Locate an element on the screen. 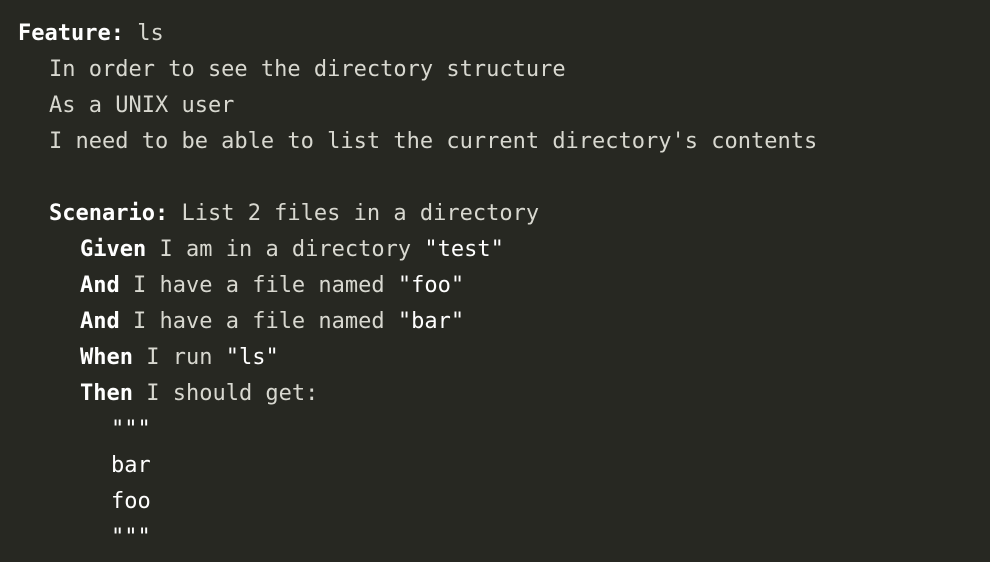  step-argument: "ls" is located at coordinates (252, 357).